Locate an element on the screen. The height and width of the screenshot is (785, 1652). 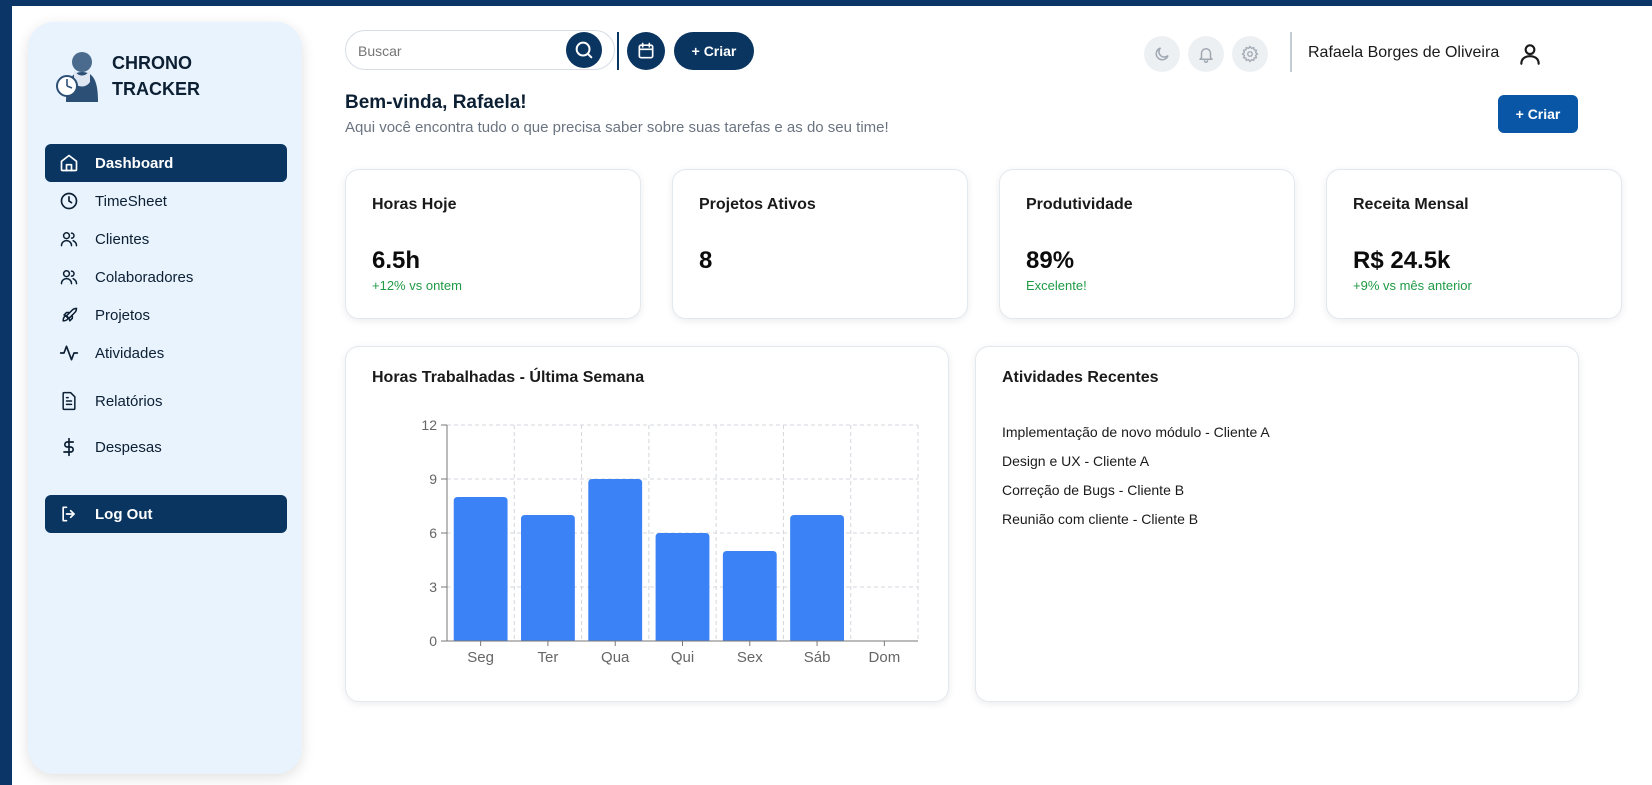
sidebar-item-label: Clientes is located at coordinates (122, 239).